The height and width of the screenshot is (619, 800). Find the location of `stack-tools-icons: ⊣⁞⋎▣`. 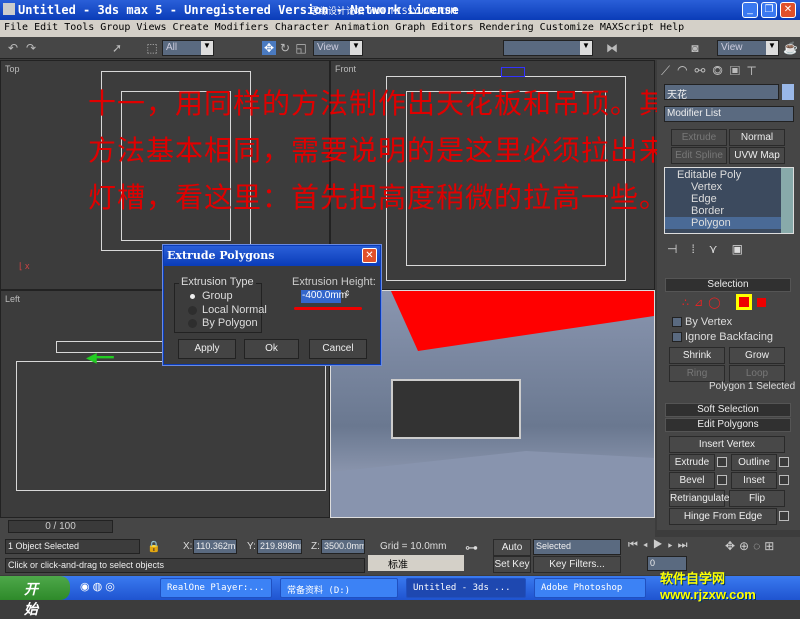

stack-tools-icons: ⊣⁞⋎▣ is located at coordinates (729, 249).